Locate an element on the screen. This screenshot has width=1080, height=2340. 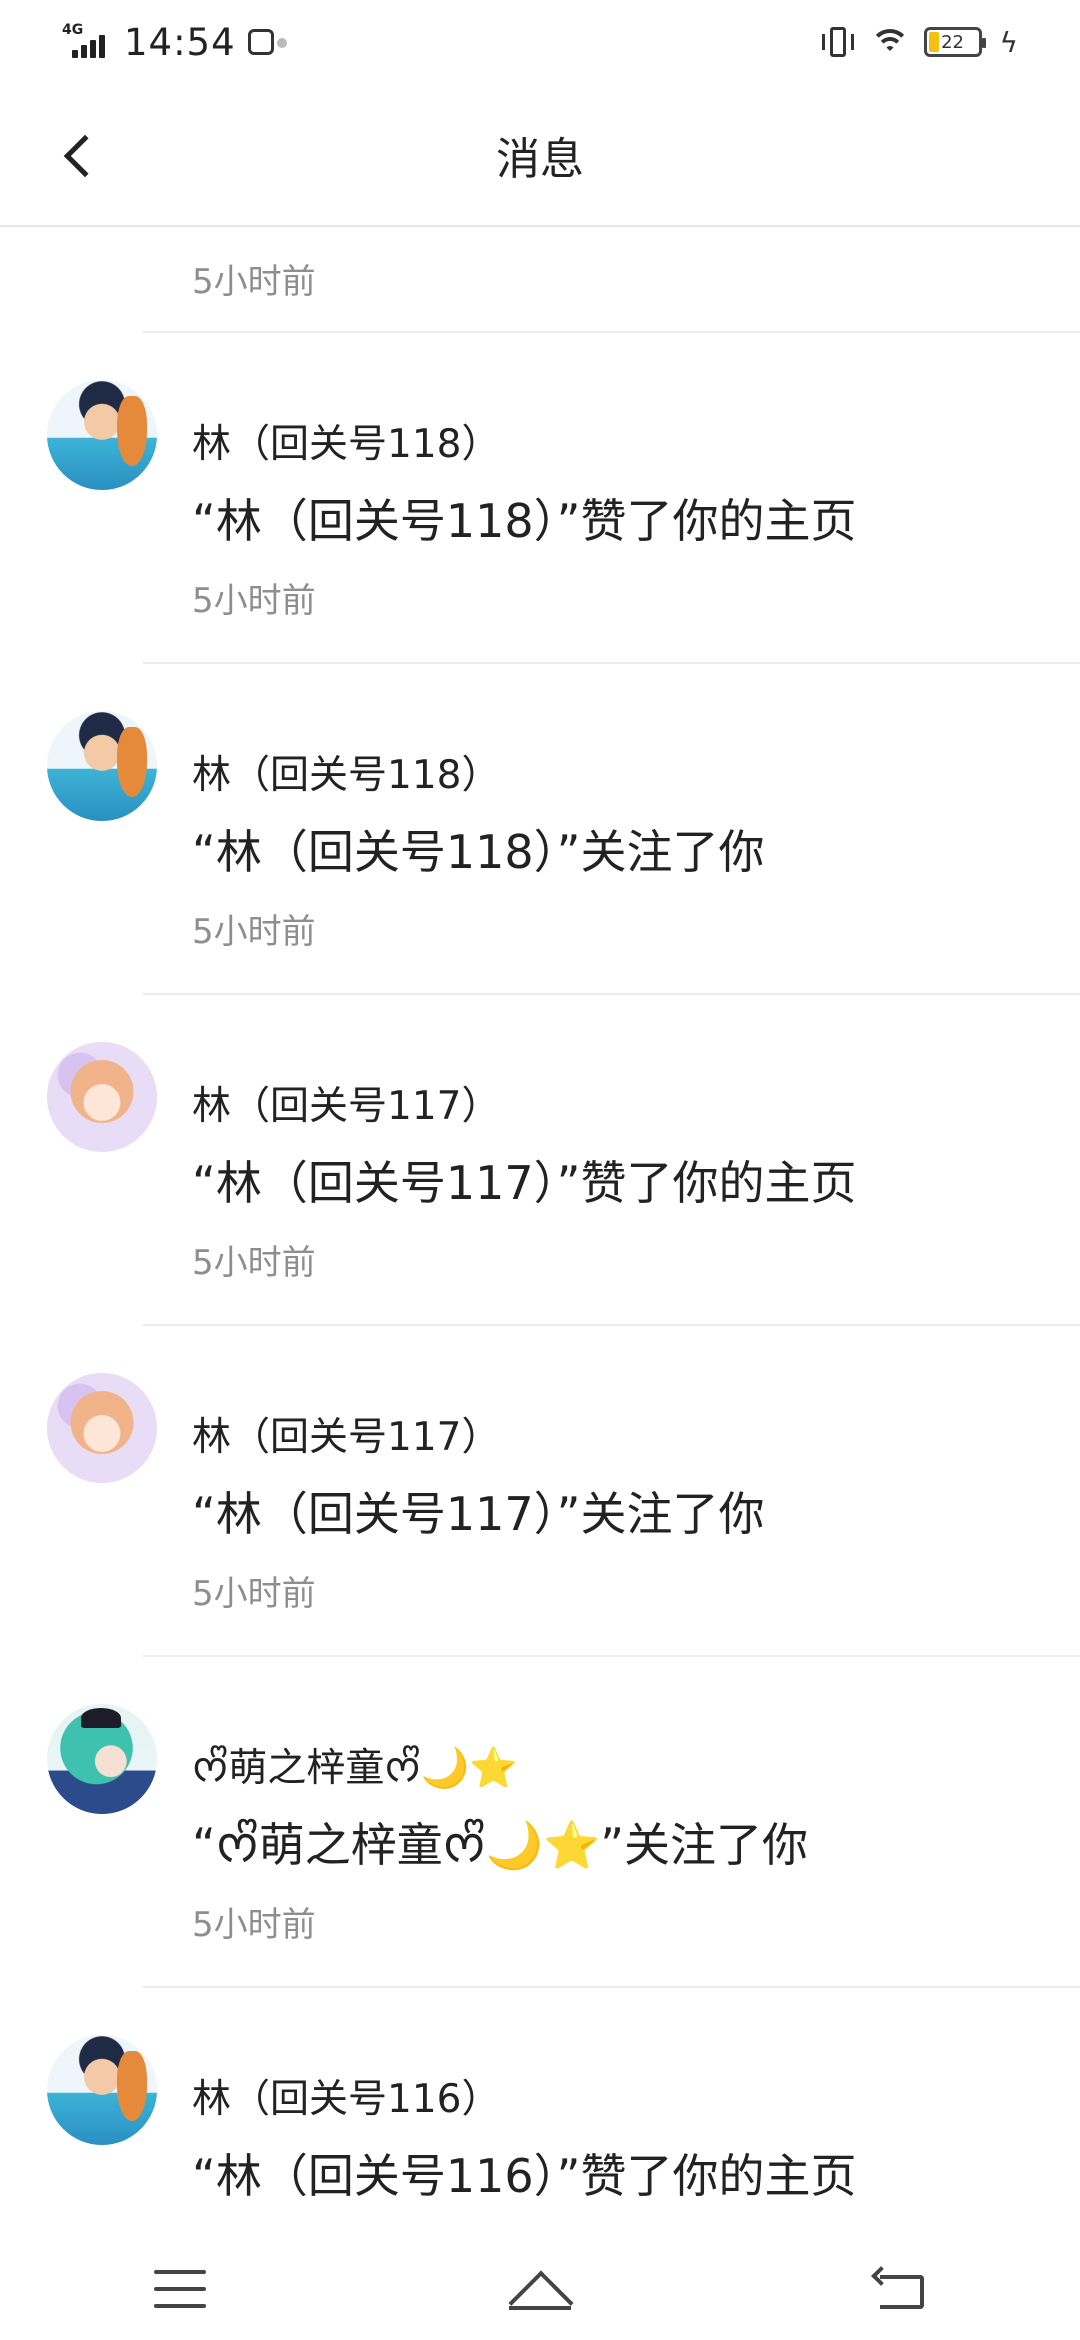
list-item: 林（回关号118） “林（回关号118）”关注了你 5小时前 is located at coordinates (540, 829).